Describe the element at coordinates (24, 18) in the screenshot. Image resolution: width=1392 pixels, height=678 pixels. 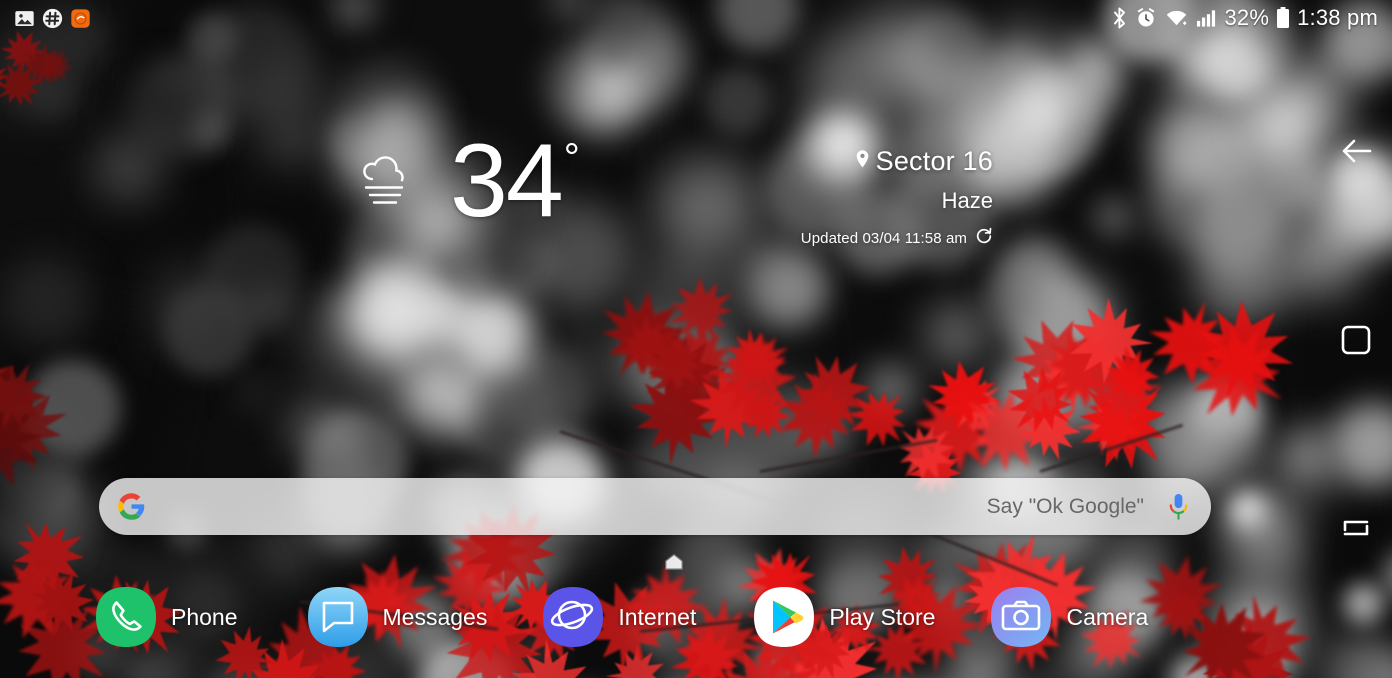
I see `image-notification-icon` at that location.